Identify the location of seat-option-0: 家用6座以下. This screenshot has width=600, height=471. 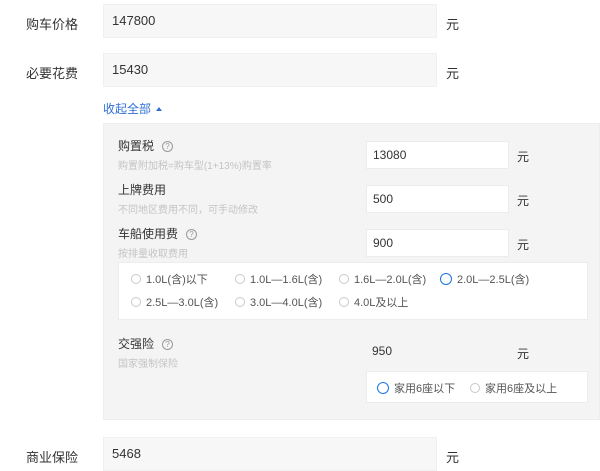
(416, 388).